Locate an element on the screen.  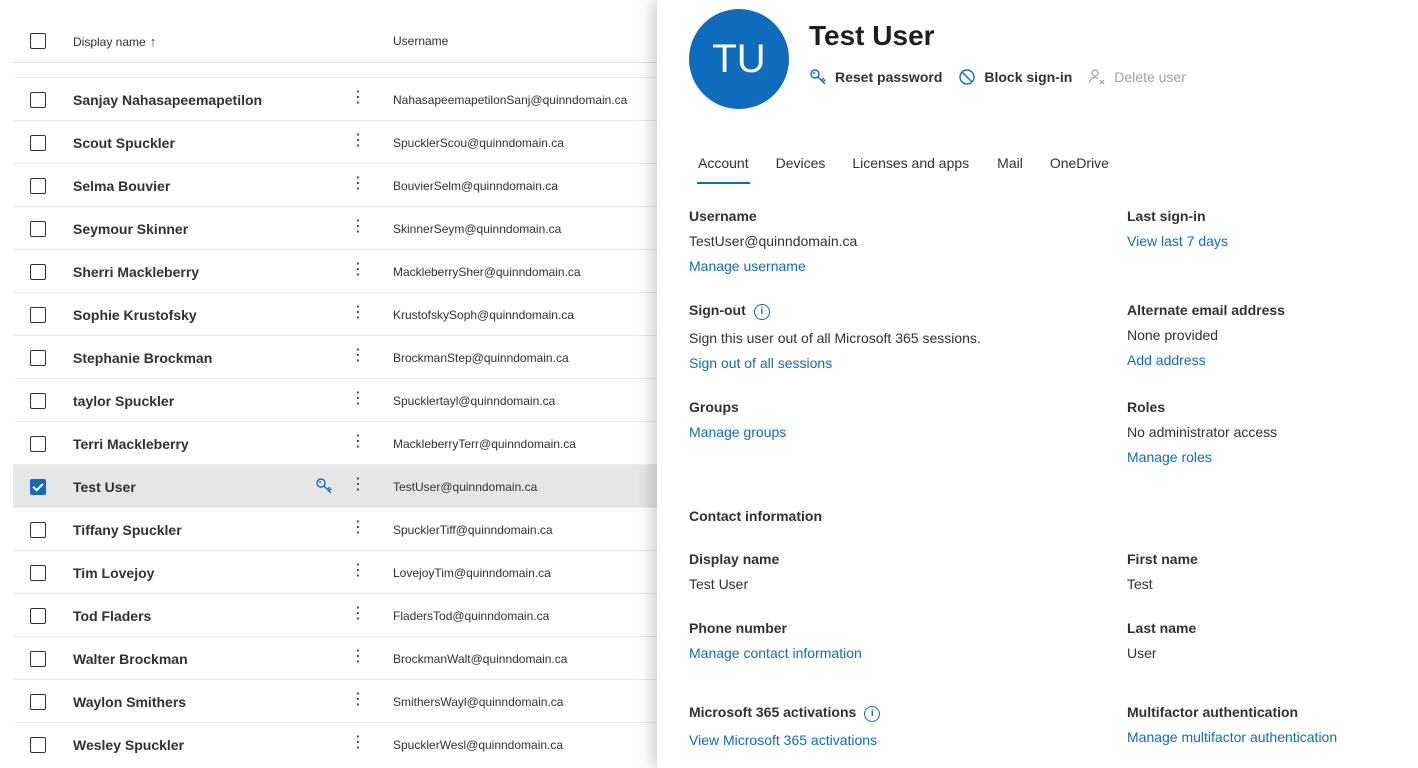
user-display-name: Tod Fladers is located at coordinates (112, 616).